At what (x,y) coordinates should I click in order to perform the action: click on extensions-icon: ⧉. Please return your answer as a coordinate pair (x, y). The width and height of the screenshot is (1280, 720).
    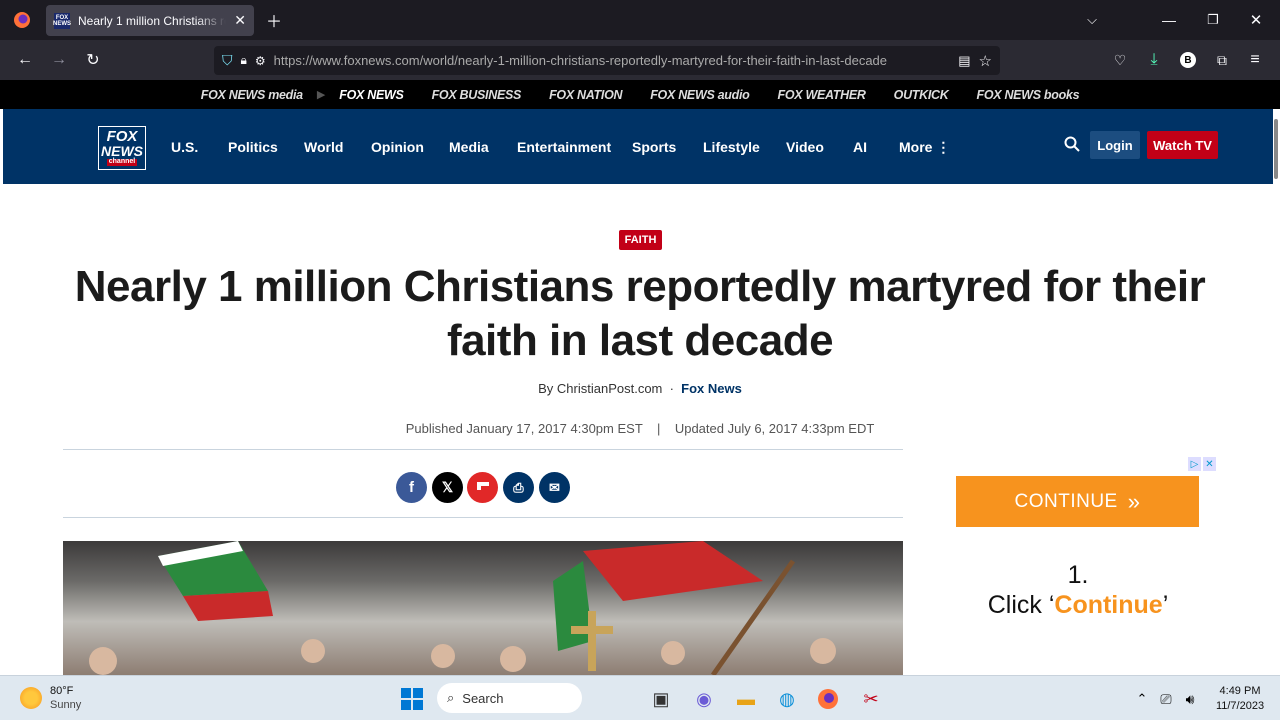
    Looking at the image, I should click on (1222, 60).